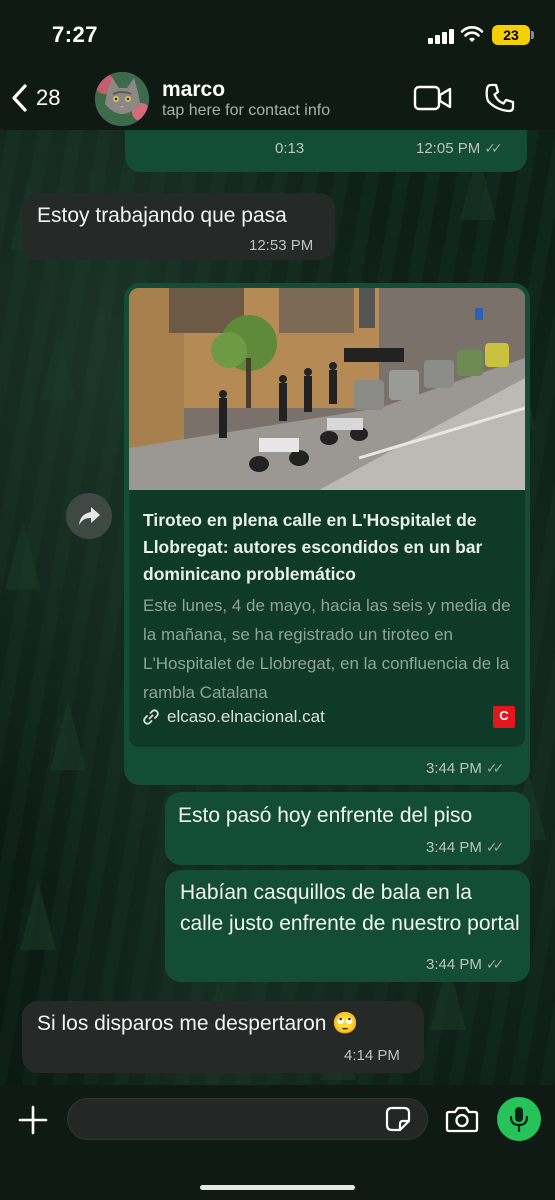 The image size is (555, 1200). Describe the element at coordinates (398, 1119) in the screenshot. I see `sticker-icon` at that location.